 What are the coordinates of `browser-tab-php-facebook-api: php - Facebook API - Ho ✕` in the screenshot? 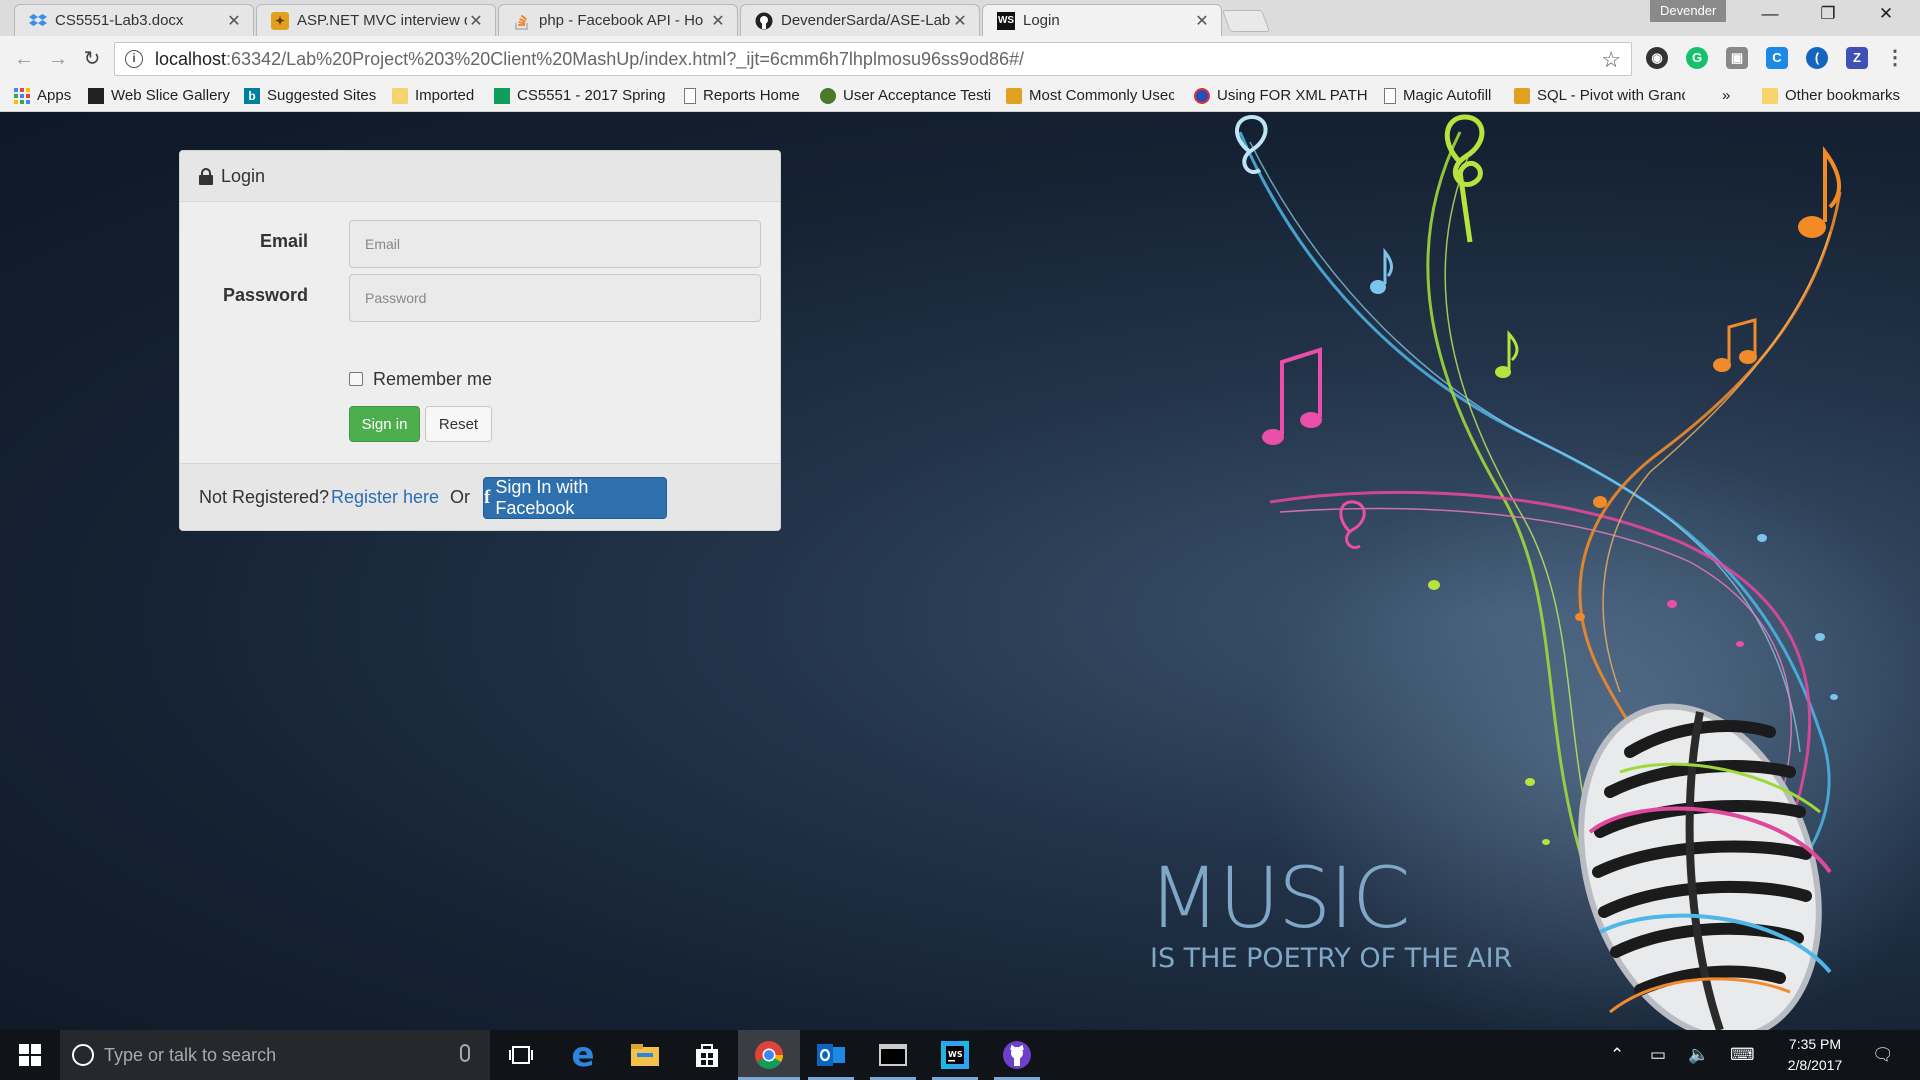 It's located at (618, 20).